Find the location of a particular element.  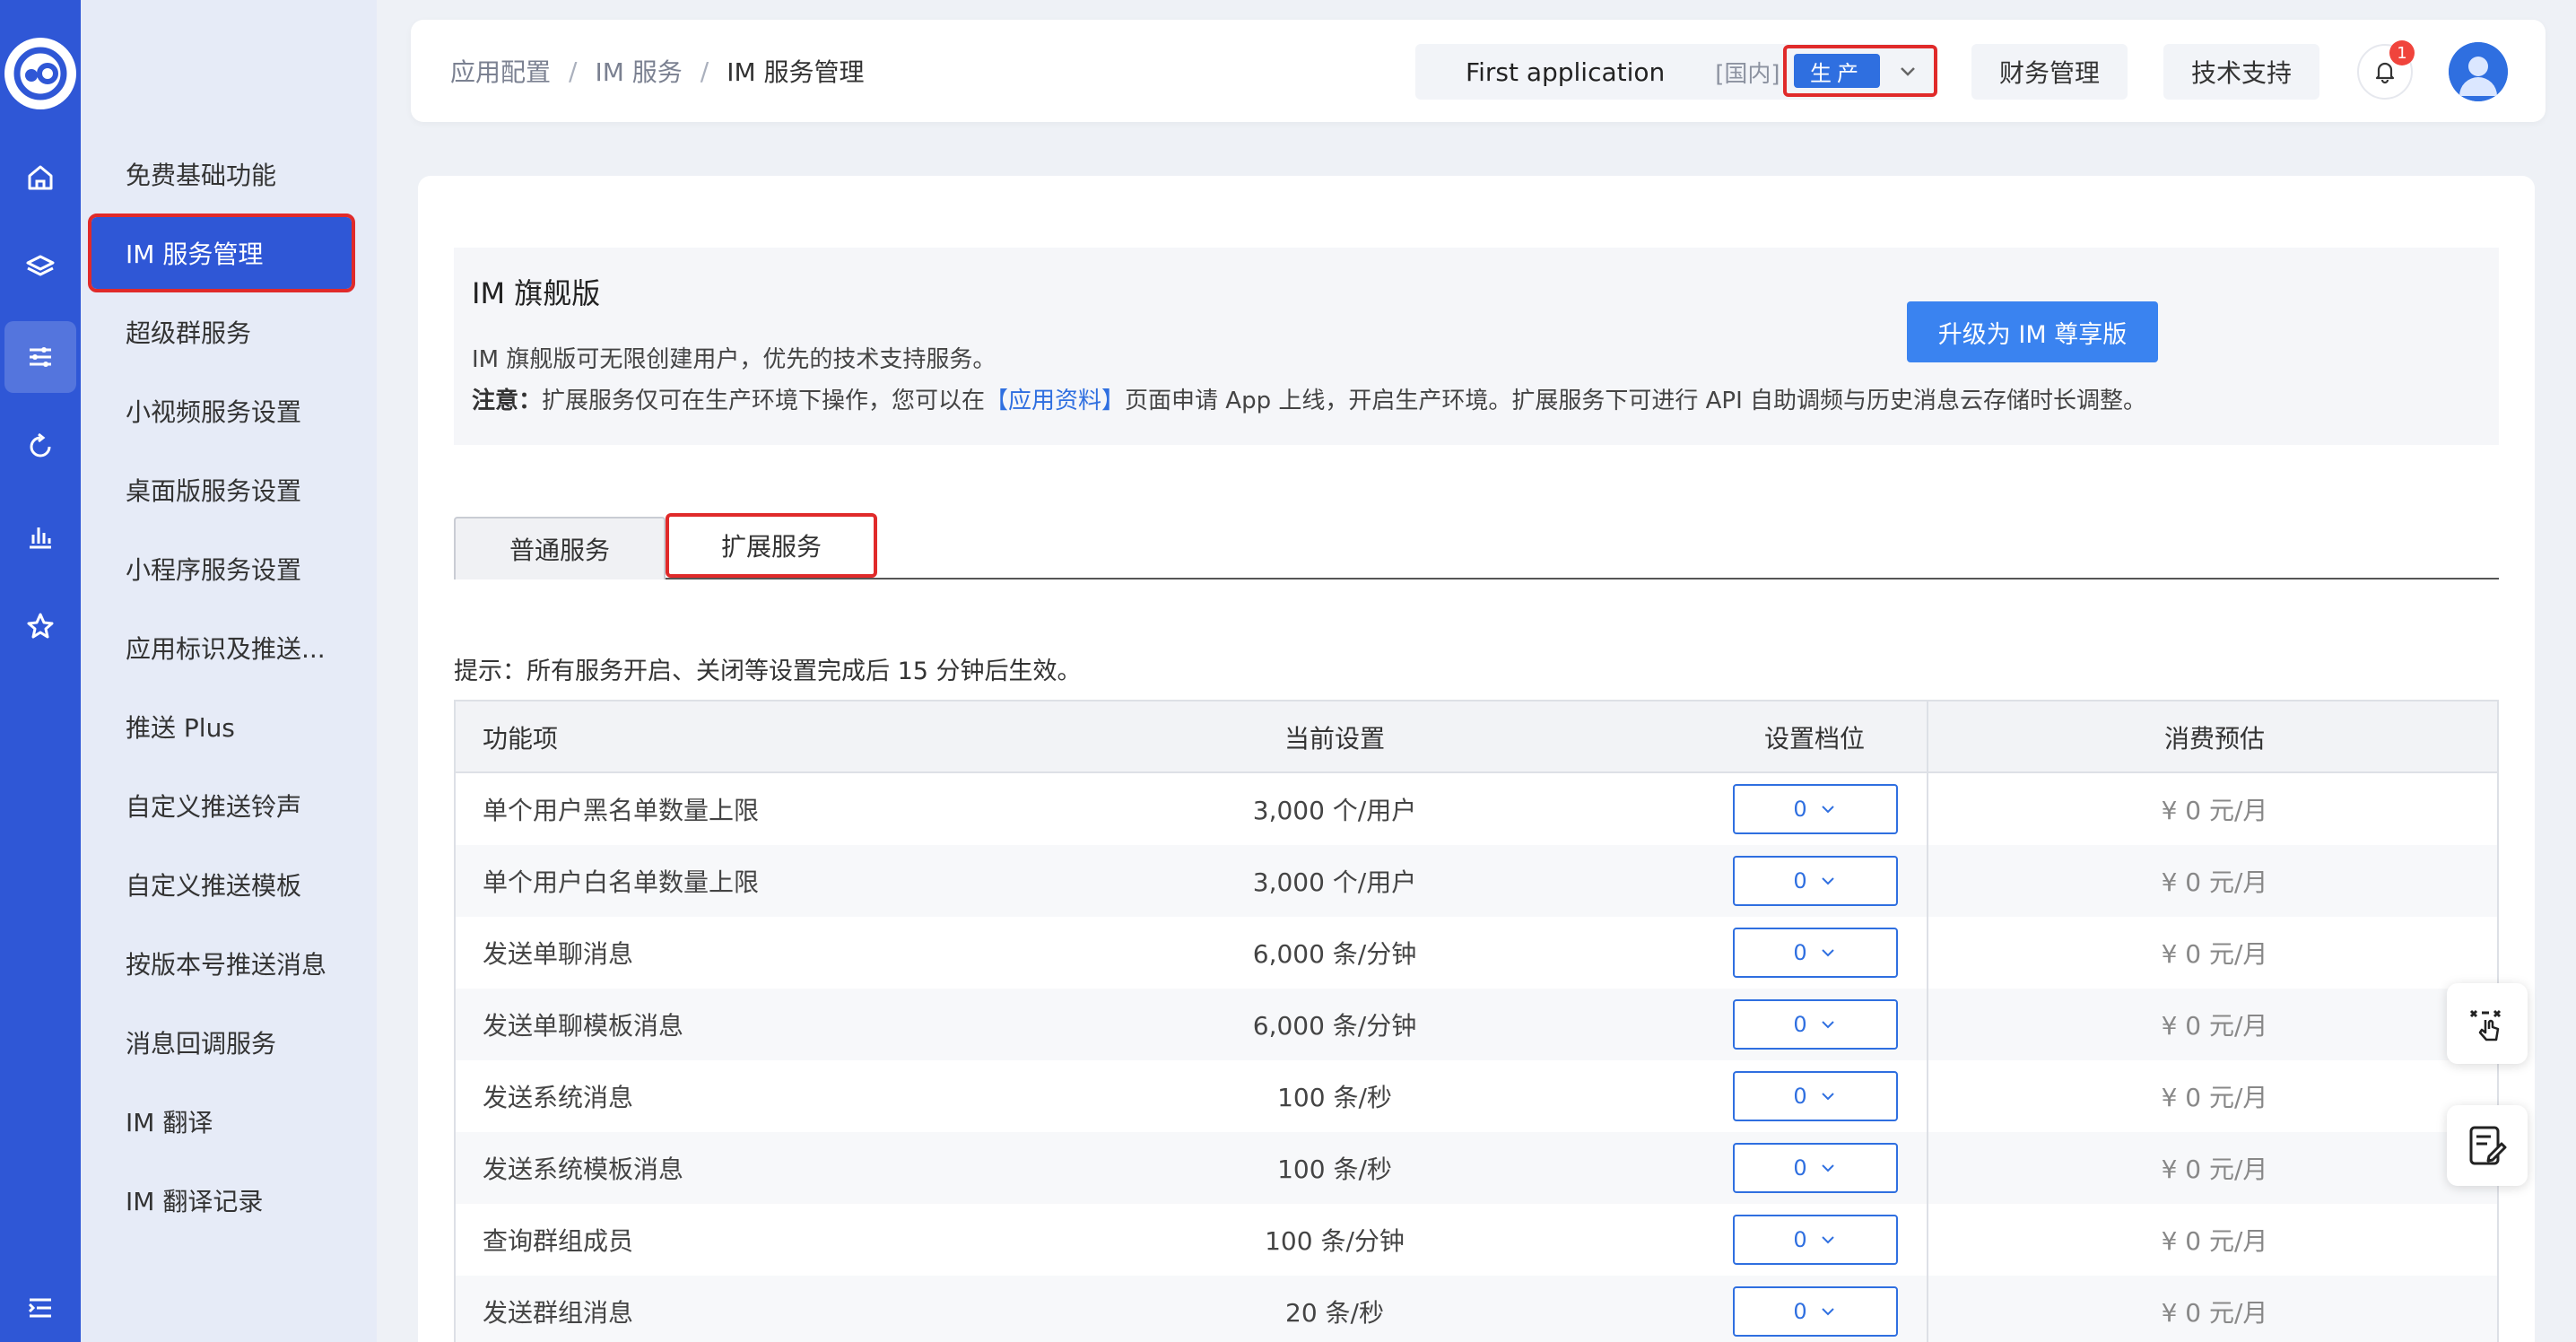

sidebar-item: IM 翻译记录 is located at coordinates (221, 1200).